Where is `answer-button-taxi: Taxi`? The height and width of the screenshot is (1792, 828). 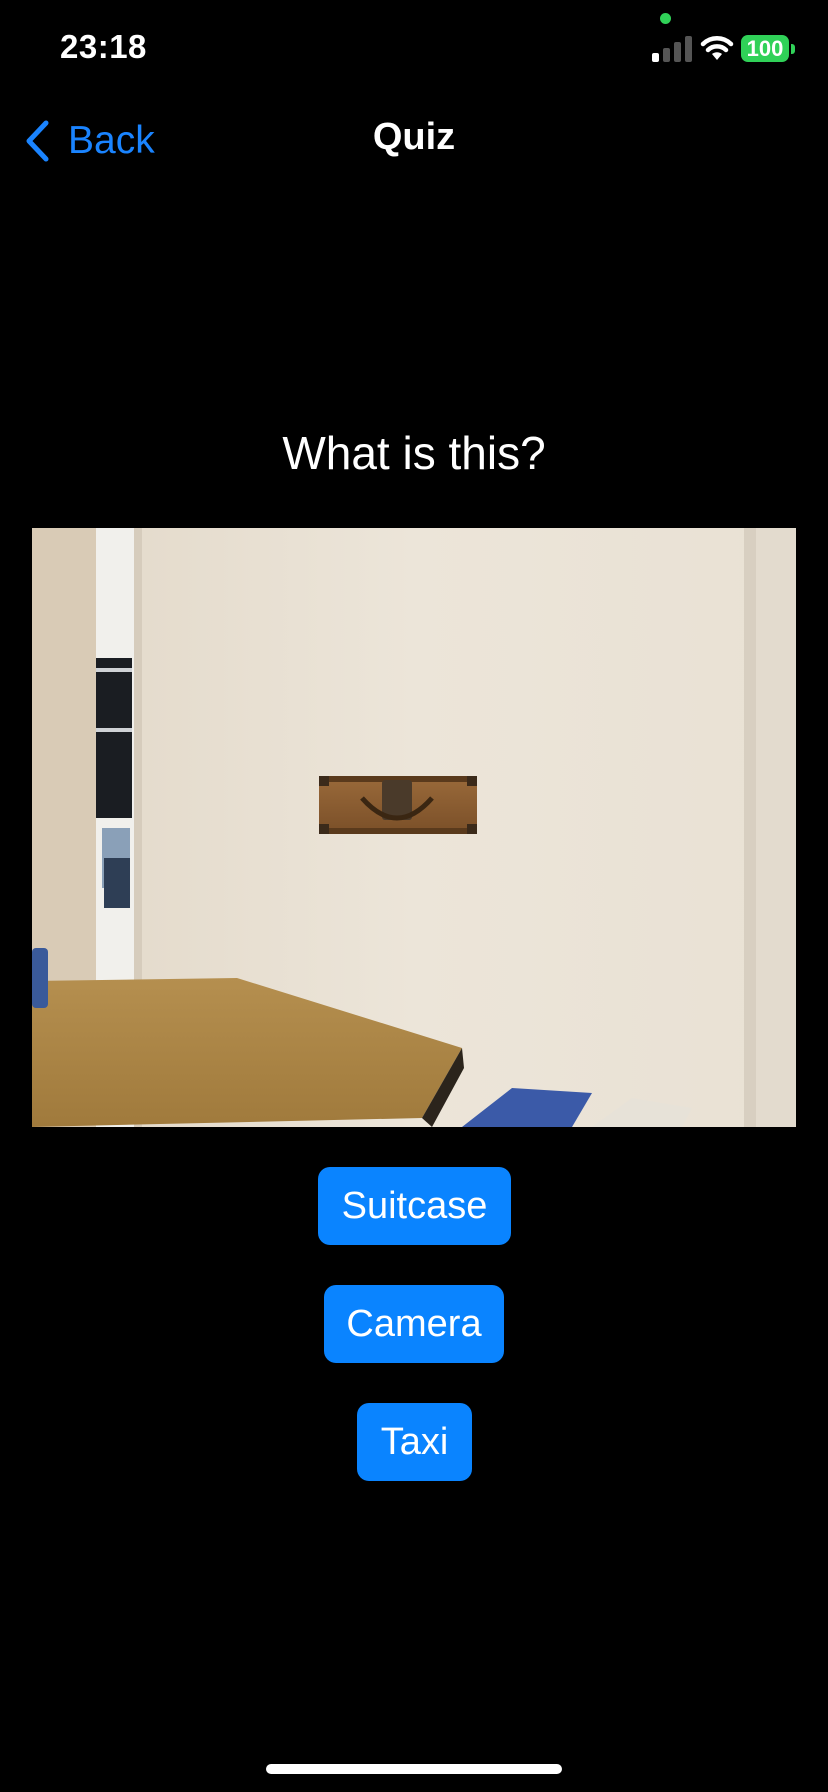
answer-button-taxi: Taxi is located at coordinates (414, 1442).